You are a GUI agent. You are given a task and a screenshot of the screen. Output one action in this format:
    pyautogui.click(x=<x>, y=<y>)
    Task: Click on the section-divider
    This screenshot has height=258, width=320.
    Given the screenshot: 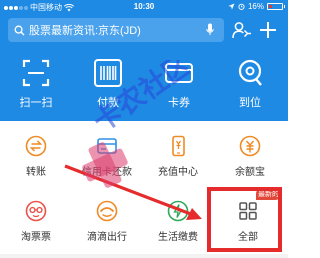 What is the action you would take?
    pyautogui.click(x=144, y=256)
    